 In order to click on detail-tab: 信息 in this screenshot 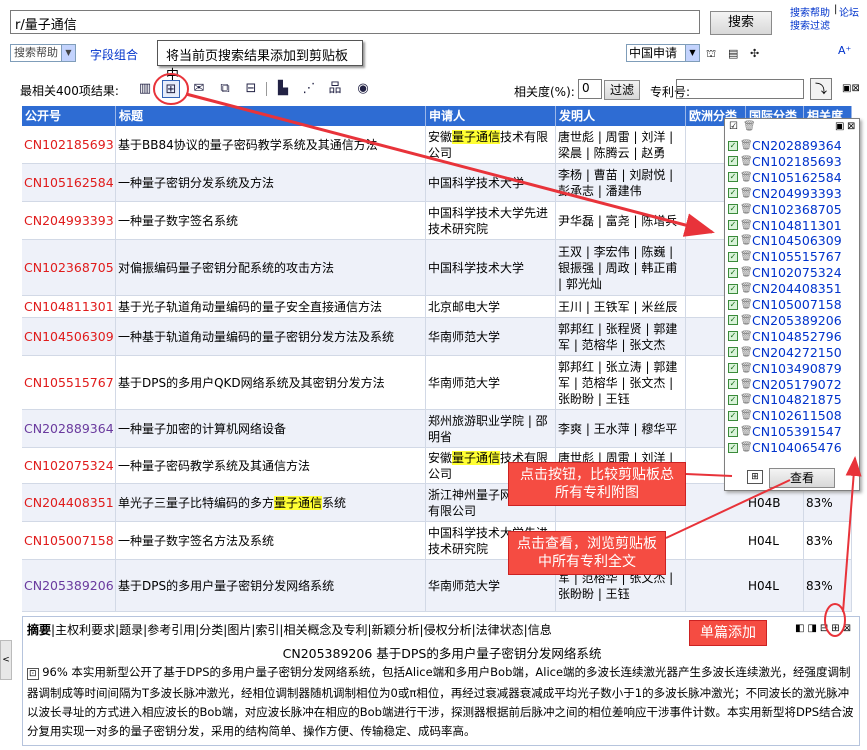, I will do `click(540, 630)`.